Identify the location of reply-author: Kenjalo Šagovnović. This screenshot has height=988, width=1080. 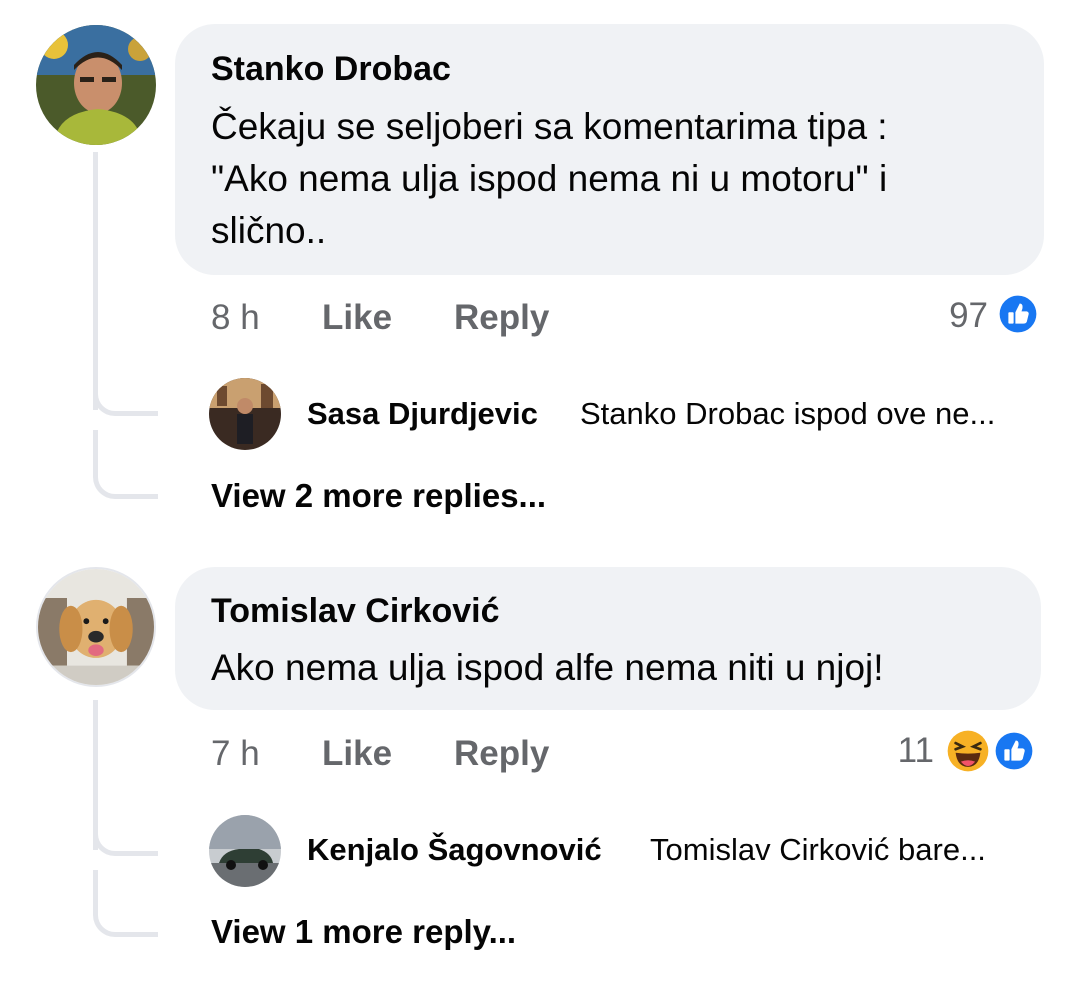
(454, 850).